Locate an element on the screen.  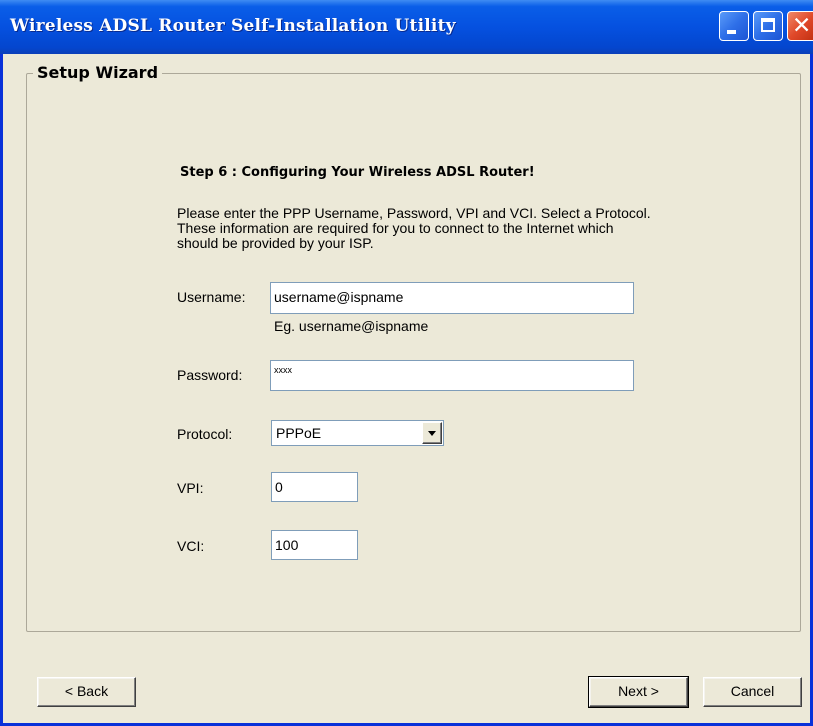
maximize-button is located at coordinates (768, 26).